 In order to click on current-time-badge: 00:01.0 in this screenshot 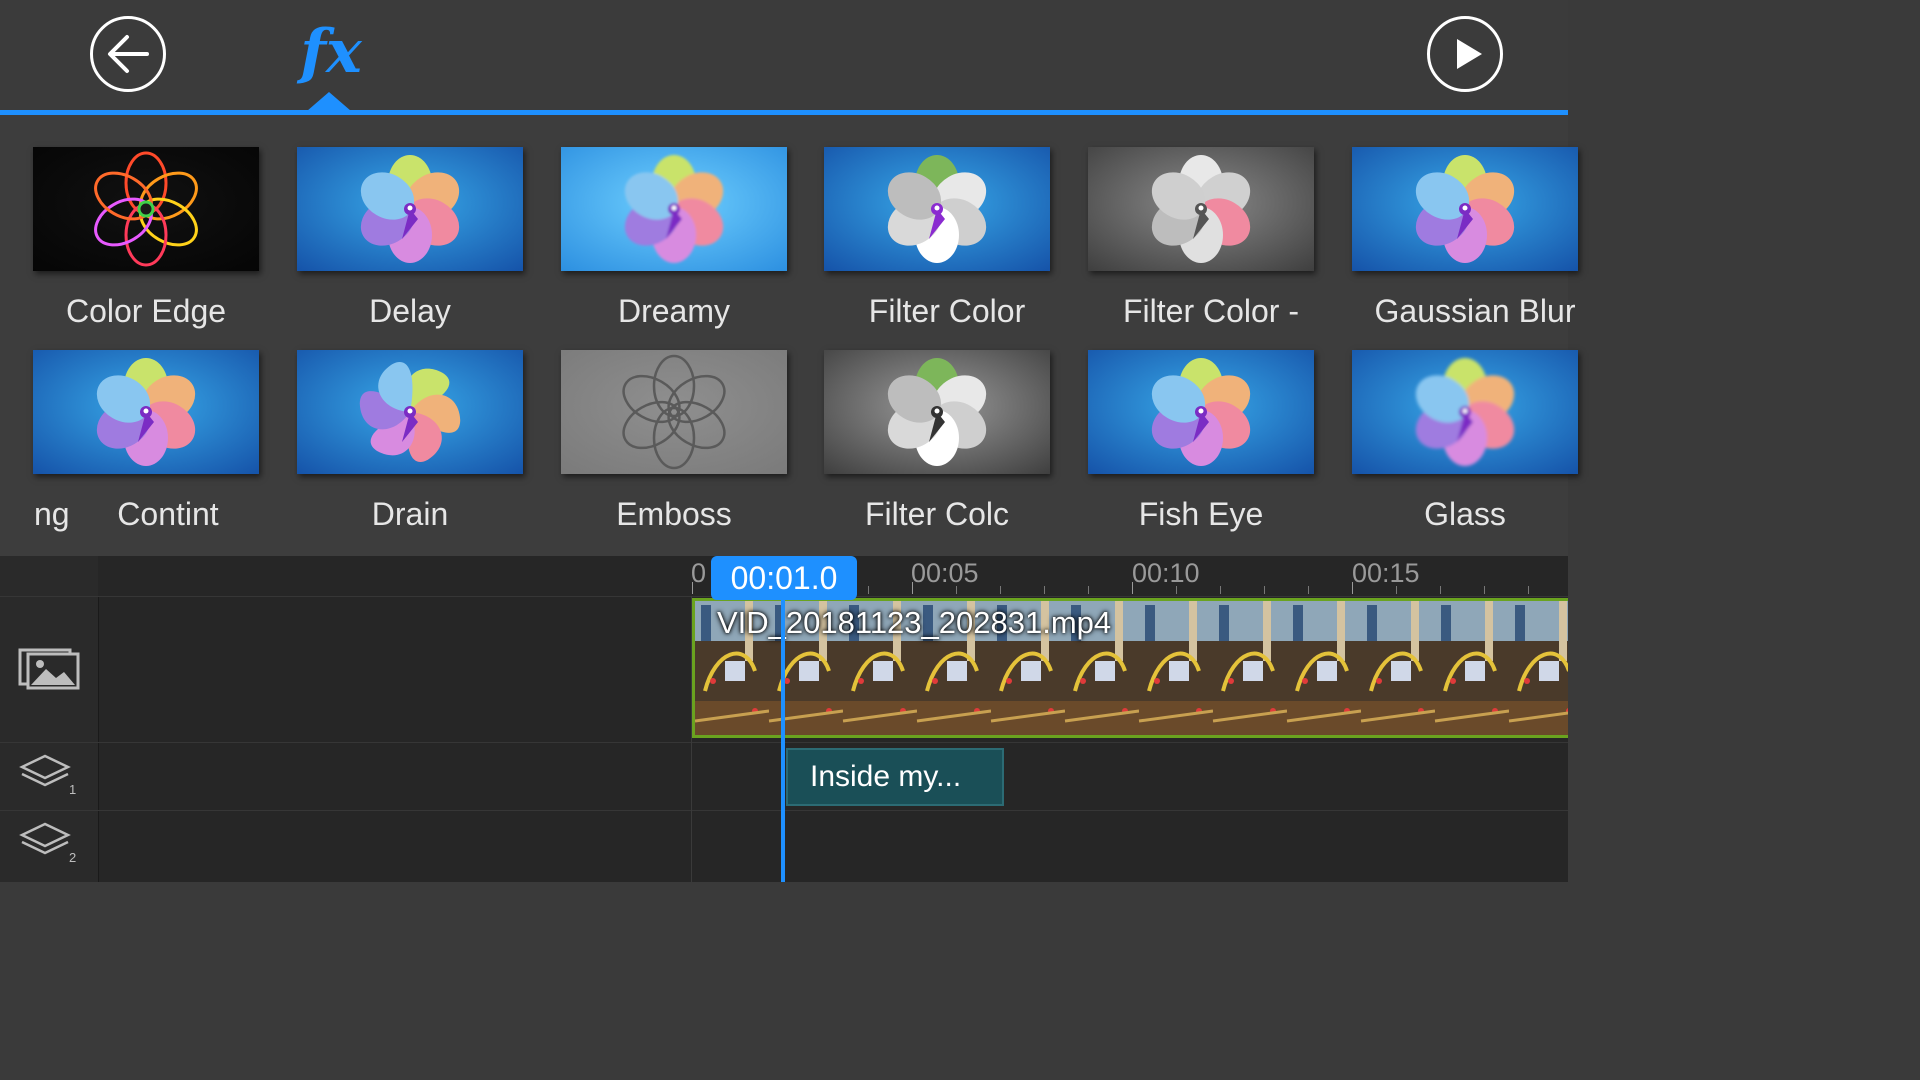, I will do `click(784, 578)`.